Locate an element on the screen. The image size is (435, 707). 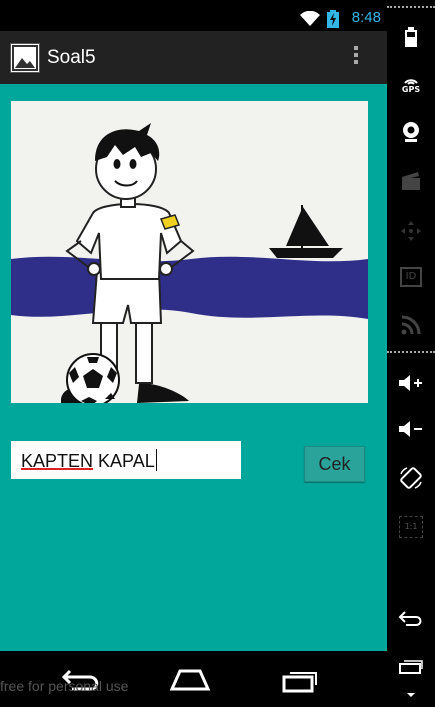
rotate-button is located at coordinates (411, 478).